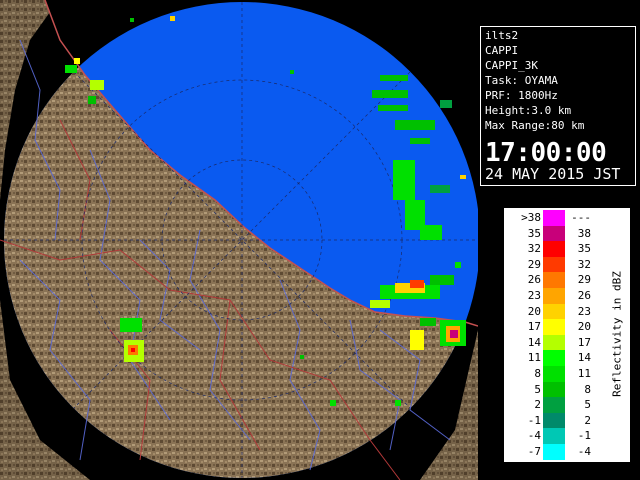  Describe the element at coordinates (584, 451) in the screenshot. I see `legend-upper-bound: -4` at that location.